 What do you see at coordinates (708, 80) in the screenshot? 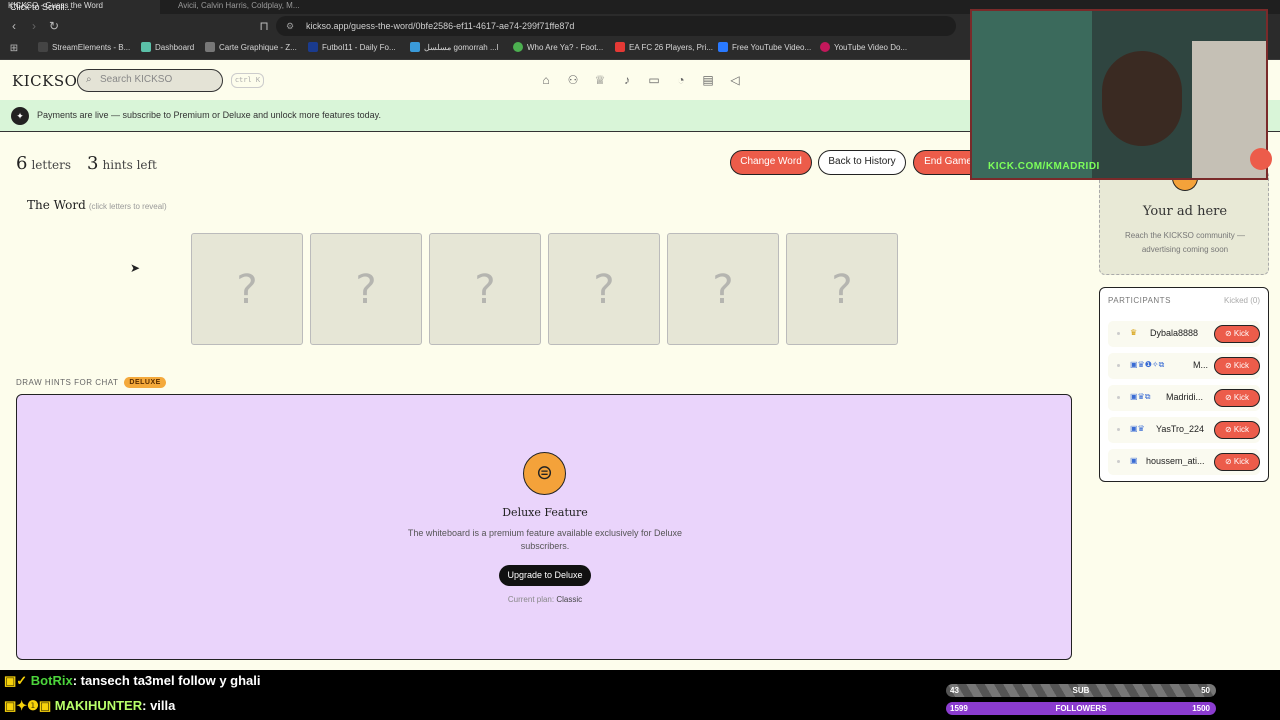
I see `news-icon: ▤` at bounding box center [708, 80].